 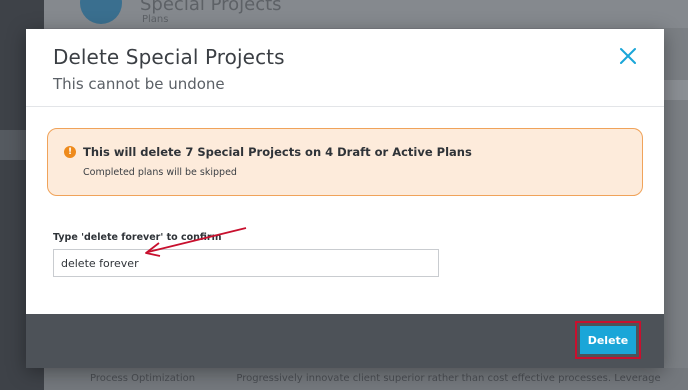 I want to click on confirm-input, so click(x=246, y=263).